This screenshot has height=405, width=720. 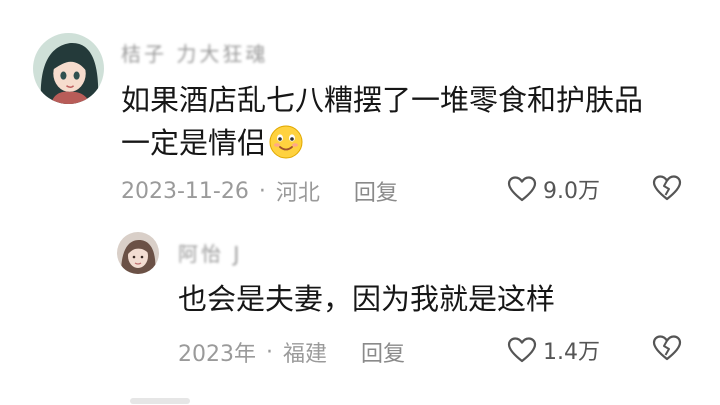 I want to click on comment-dislike-button, so click(x=667, y=190).